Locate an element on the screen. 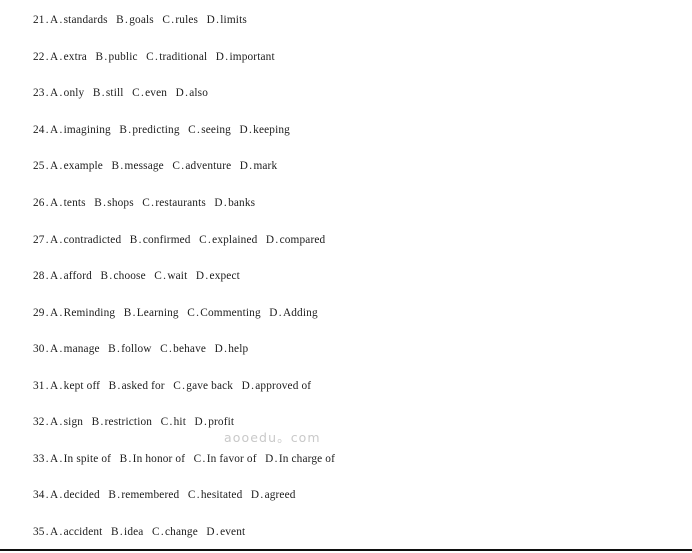 This screenshot has width=692, height=553. question-number: 21 is located at coordinates (39, 20).